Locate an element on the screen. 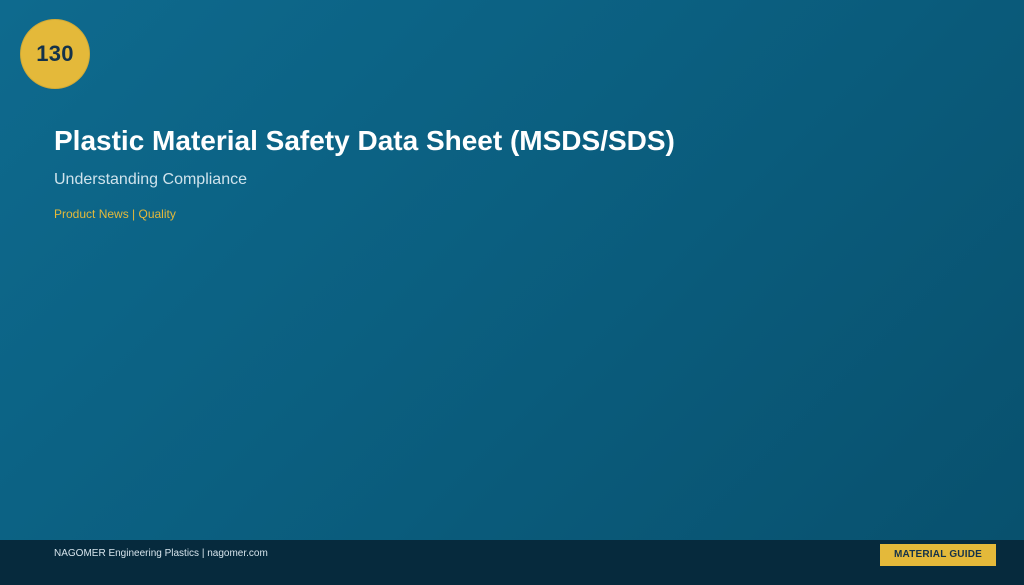 The image size is (1024, 585). issue-number: 130 is located at coordinates (55, 53).